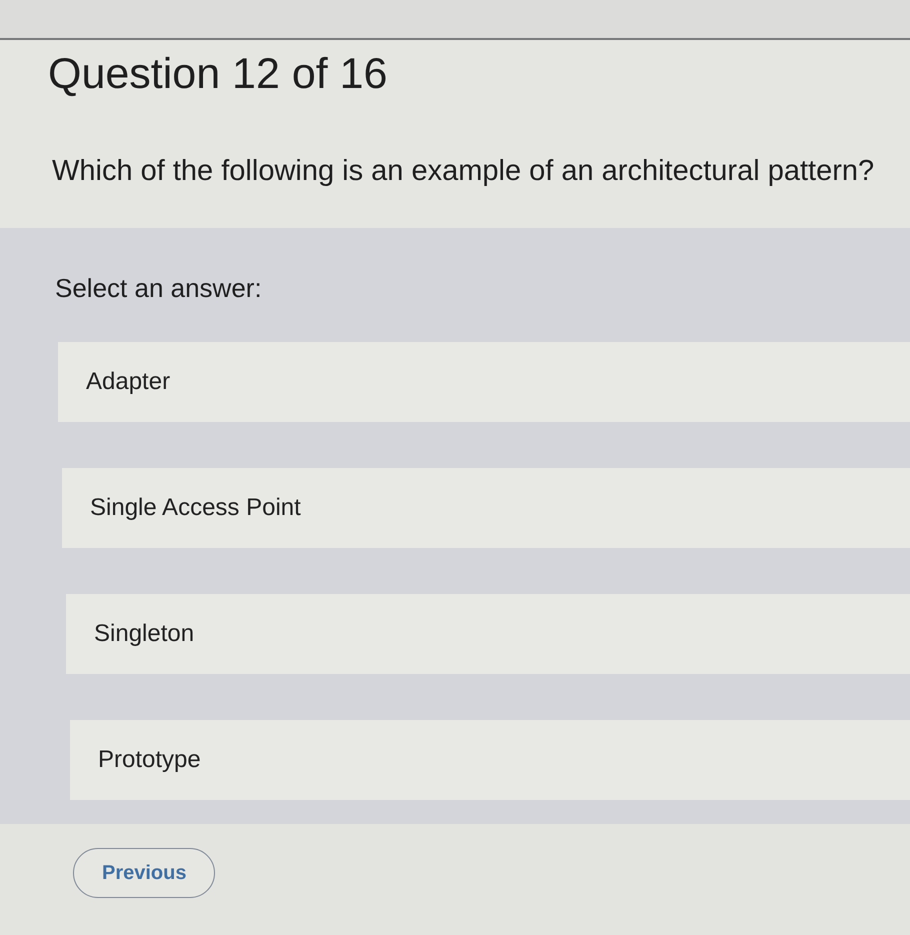  I want to click on answer-option: Prototype, so click(490, 760).